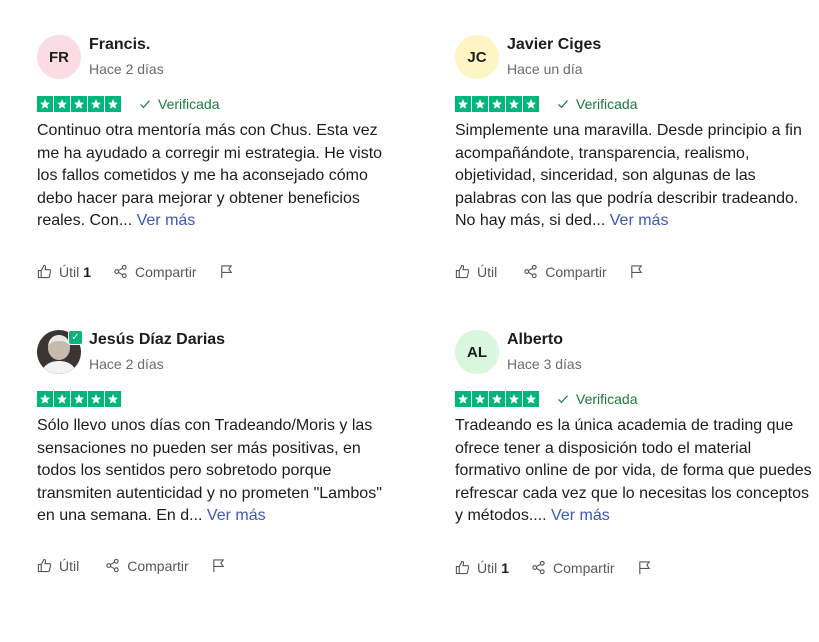  Describe the element at coordinates (157, 352) in the screenshot. I see `reviewer-meta: Jesús Díaz Darias Hace 2 días` at that location.